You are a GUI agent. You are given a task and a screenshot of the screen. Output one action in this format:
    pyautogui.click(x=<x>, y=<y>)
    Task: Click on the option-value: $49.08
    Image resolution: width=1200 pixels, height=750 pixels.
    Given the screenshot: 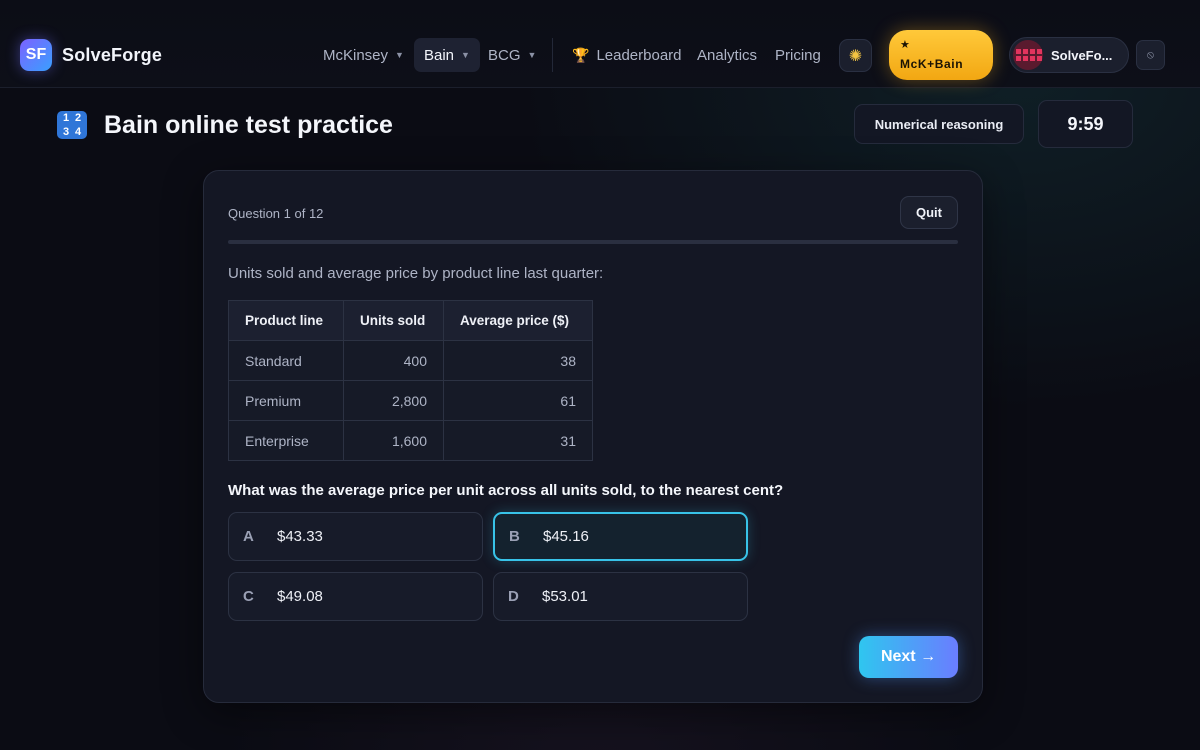 What is the action you would take?
    pyautogui.click(x=300, y=596)
    